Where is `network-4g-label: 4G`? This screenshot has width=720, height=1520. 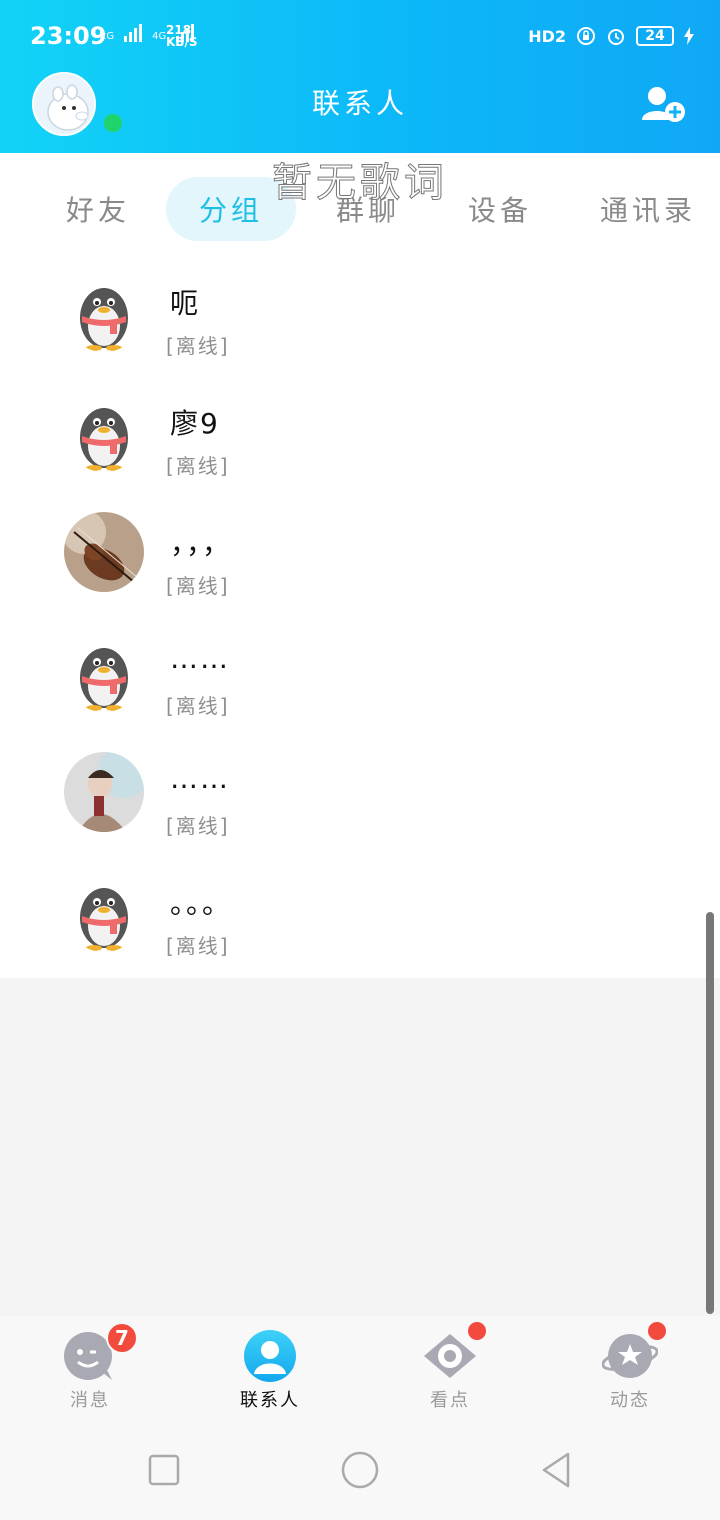 network-4g-label: 4G is located at coordinates (159, 36).